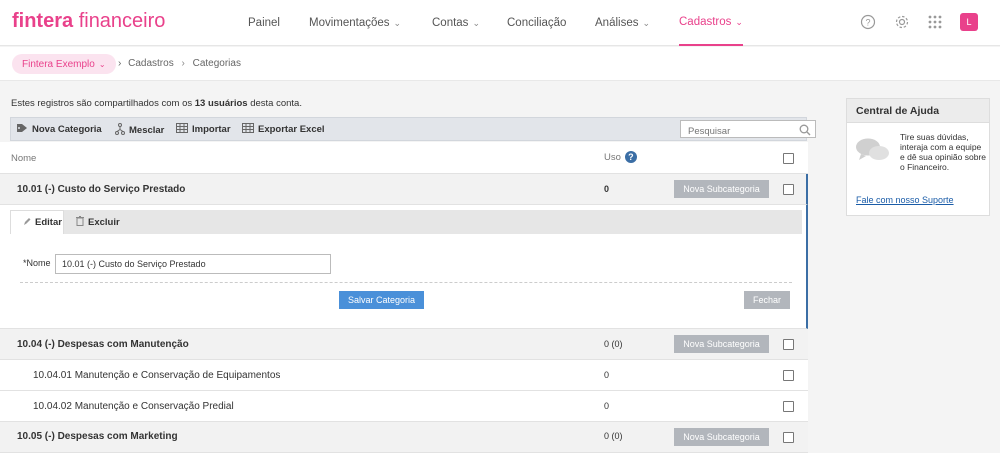 This screenshot has height=453, width=1000. Describe the element at coordinates (179, 63) in the screenshot. I see `breadcrumb: › Cadastros › Categorias` at that location.